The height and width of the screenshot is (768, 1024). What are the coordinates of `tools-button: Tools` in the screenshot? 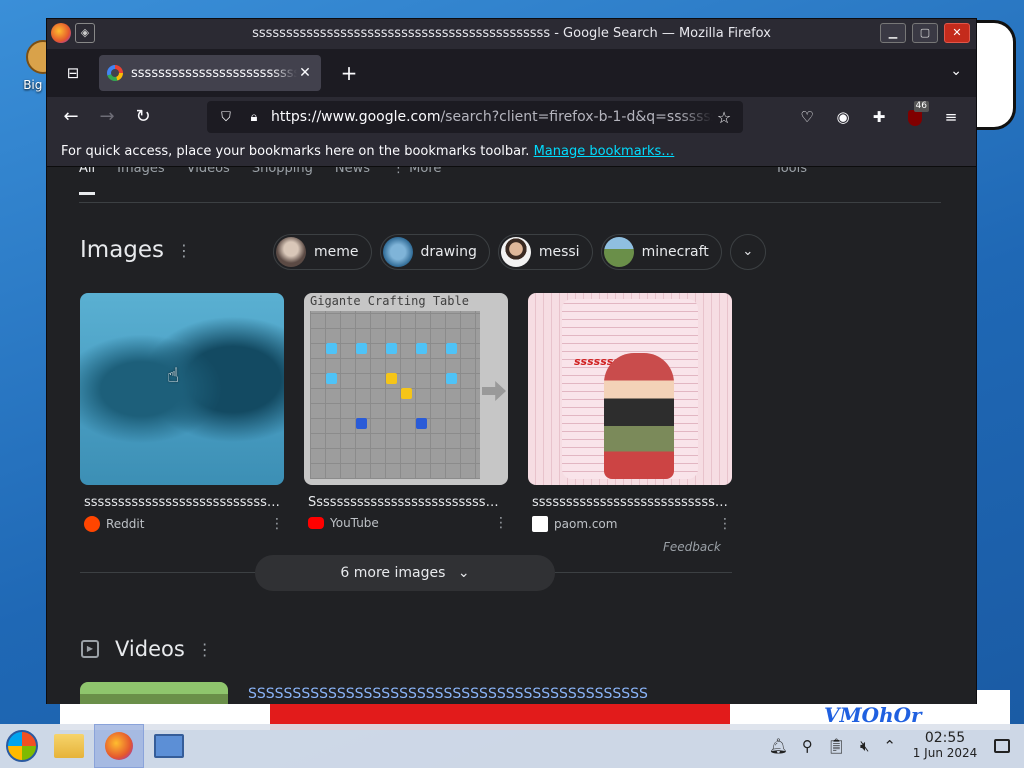 It's located at (791, 171).